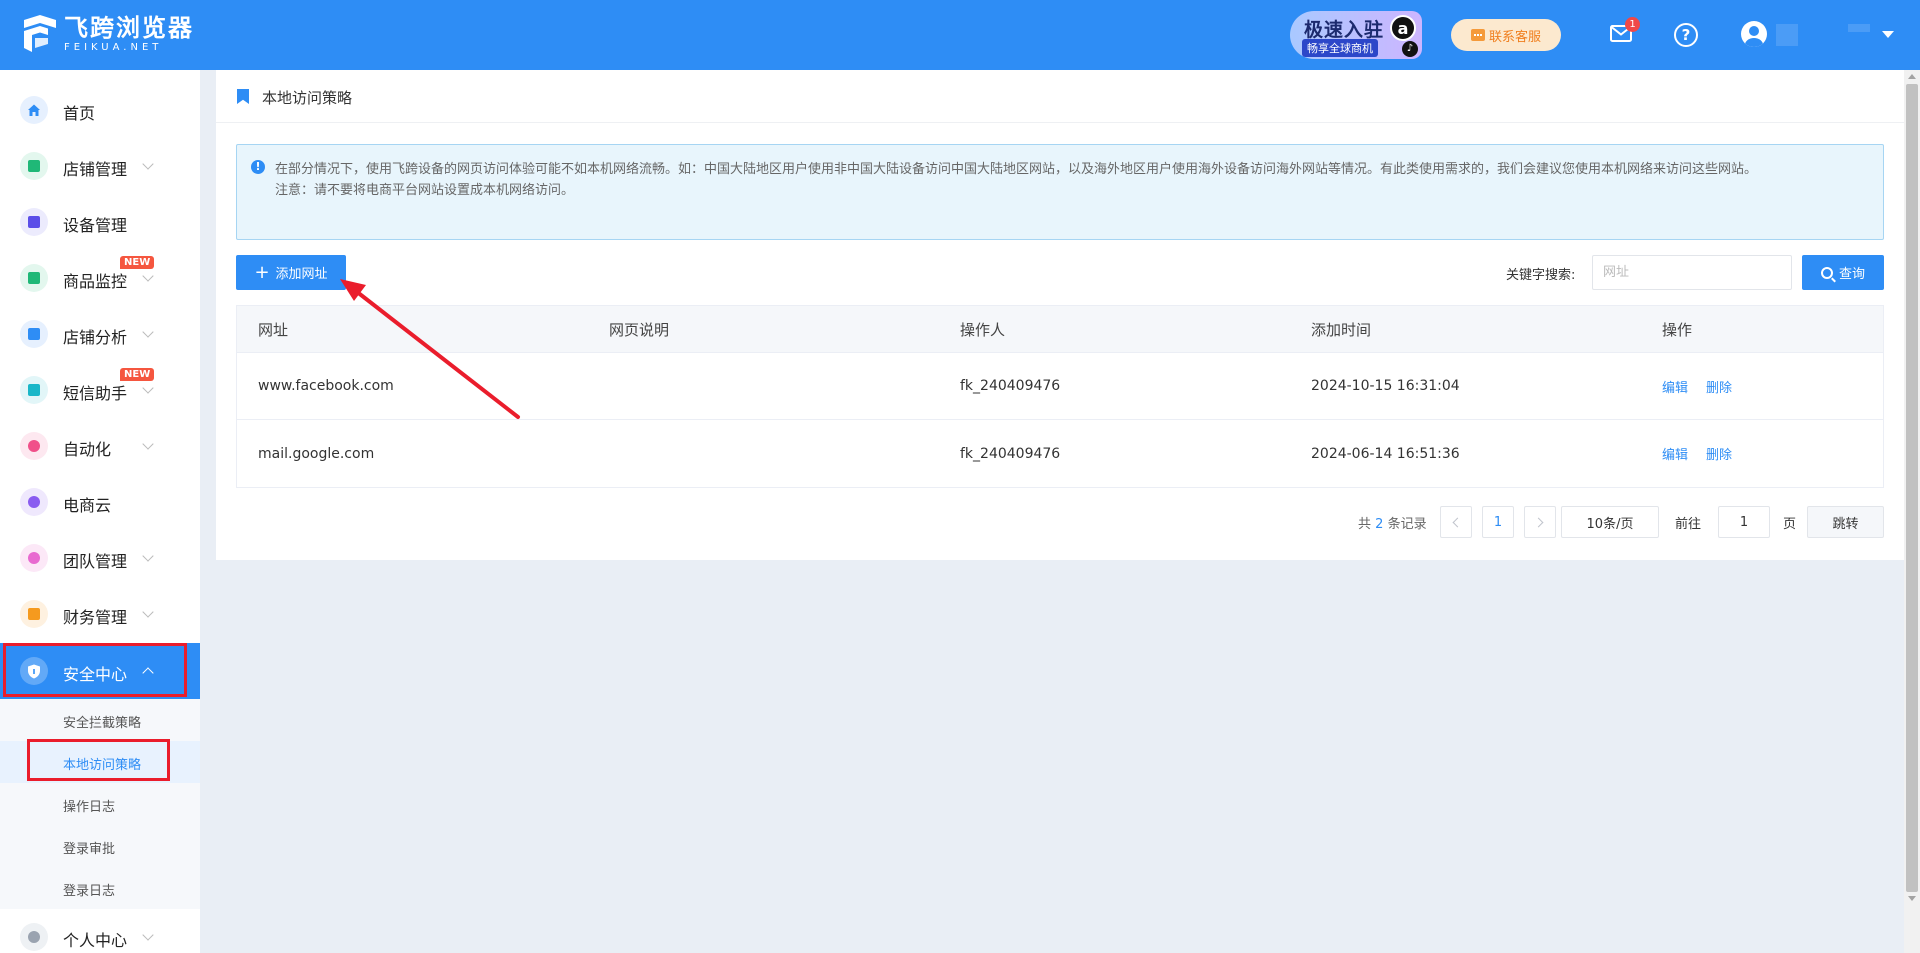 This screenshot has height=953, width=1920. What do you see at coordinates (430, 349) in the screenshot?
I see `annotation-arrow` at bounding box center [430, 349].